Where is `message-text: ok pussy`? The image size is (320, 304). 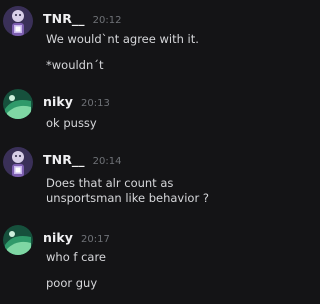 message-text: ok pussy is located at coordinates (71, 123).